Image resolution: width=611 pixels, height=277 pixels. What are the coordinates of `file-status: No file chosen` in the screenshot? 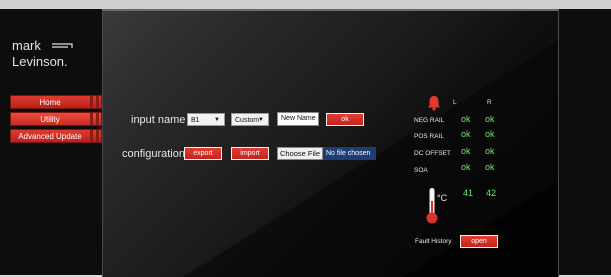 It's located at (349, 153).